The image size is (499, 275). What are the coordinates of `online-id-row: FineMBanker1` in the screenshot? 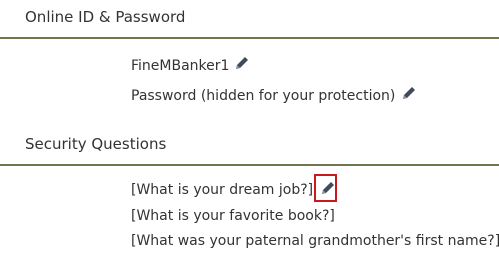 It's located at (191, 66).